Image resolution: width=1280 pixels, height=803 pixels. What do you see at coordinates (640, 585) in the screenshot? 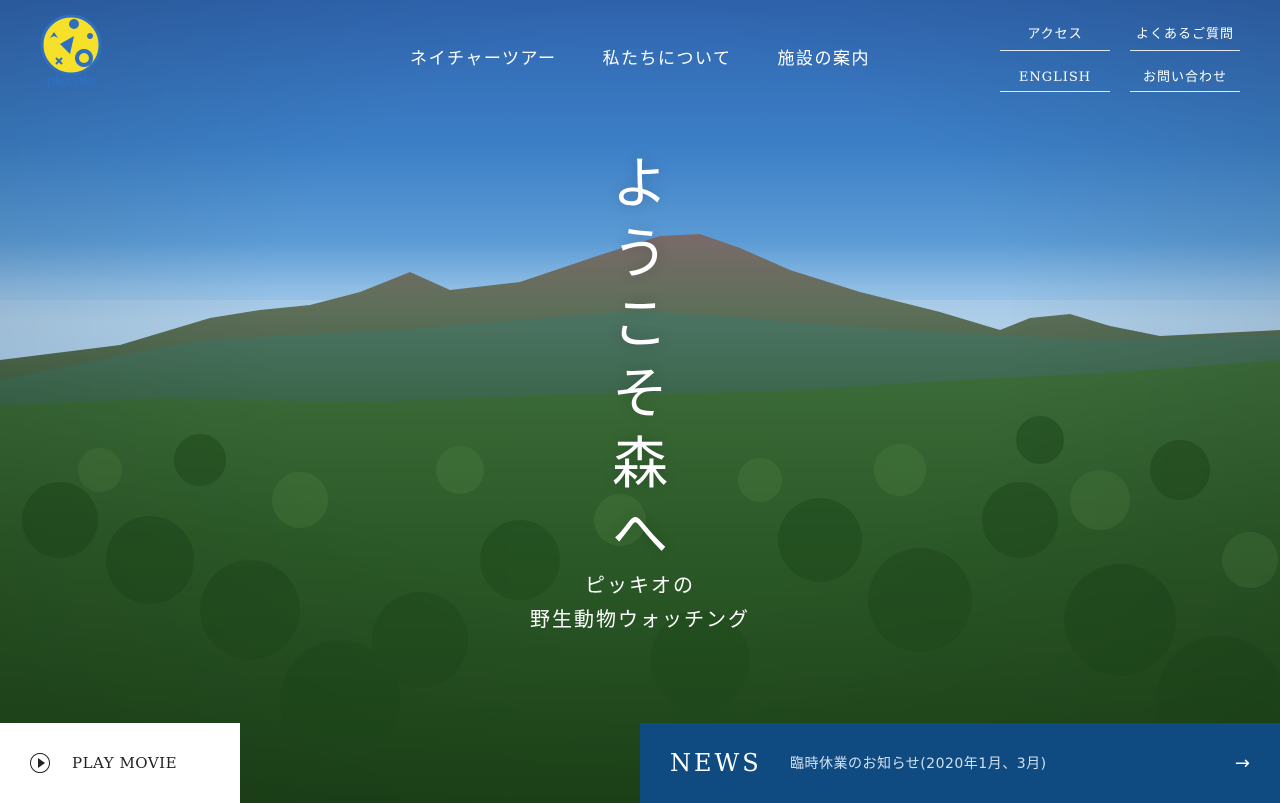
I see `subline-line-1: ピッキオの` at bounding box center [640, 585].